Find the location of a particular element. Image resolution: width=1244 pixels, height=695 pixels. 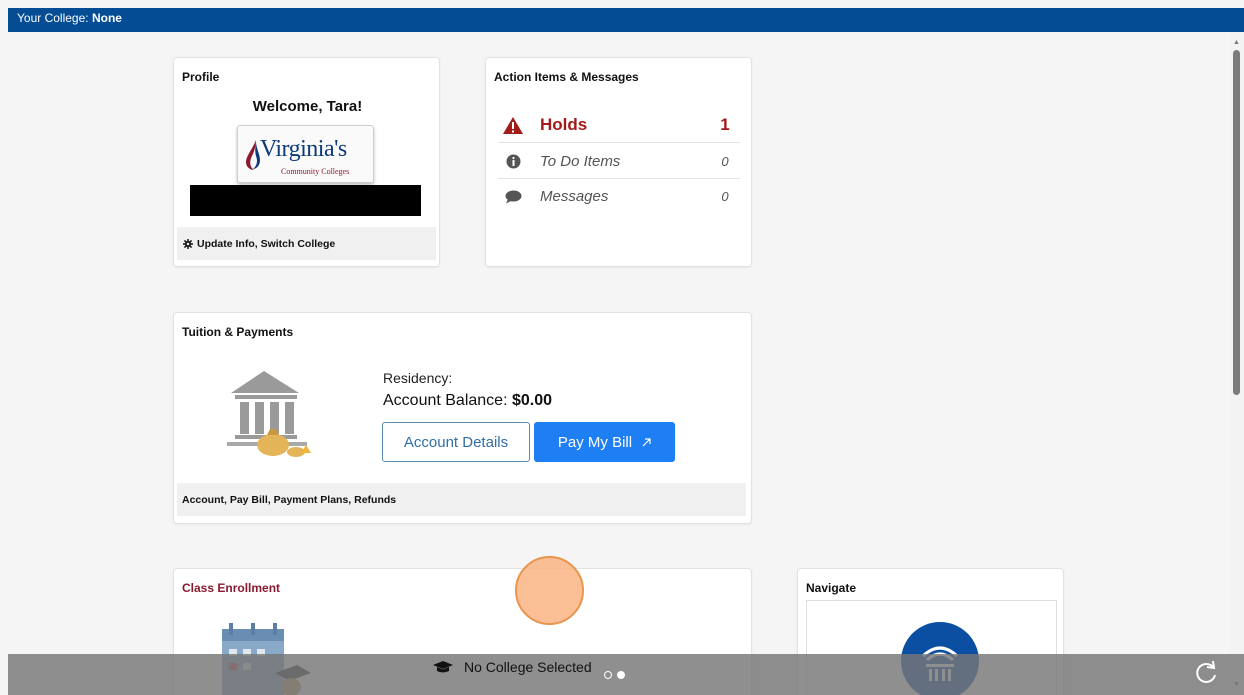

logo-subtitle: Community Colleges is located at coordinates (315, 171).